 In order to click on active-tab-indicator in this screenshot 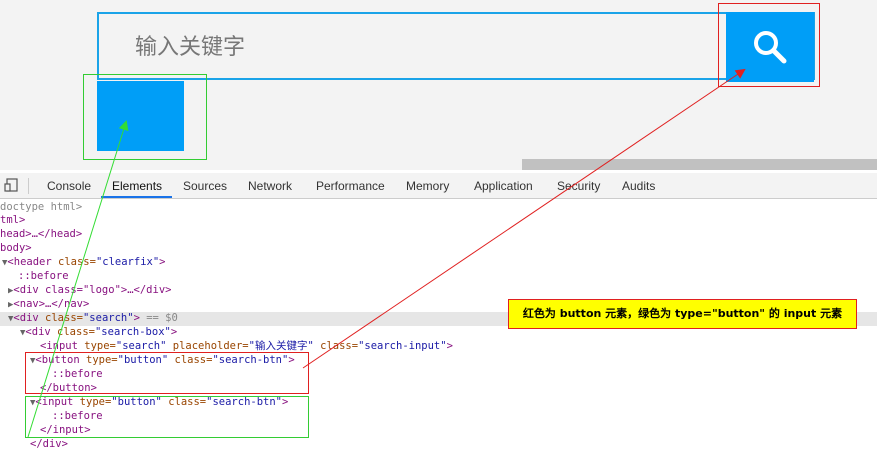, I will do `click(136, 197)`.